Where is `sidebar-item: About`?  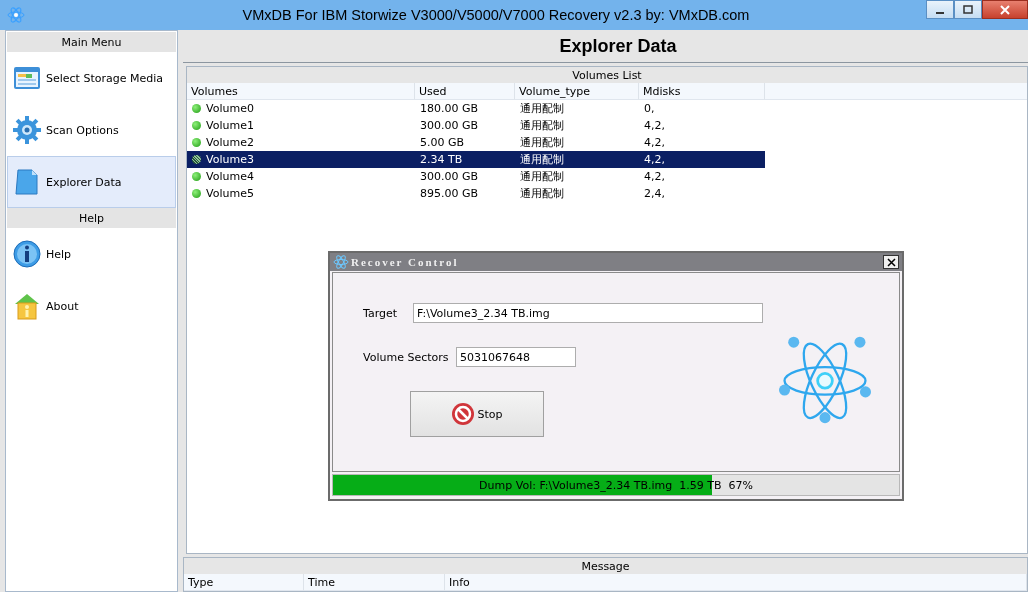 sidebar-item: About is located at coordinates (91, 306).